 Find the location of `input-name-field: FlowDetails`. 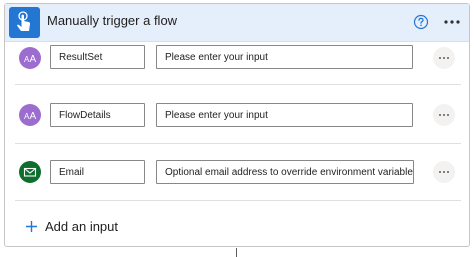

input-name-field: FlowDetails is located at coordinates (97, 115).